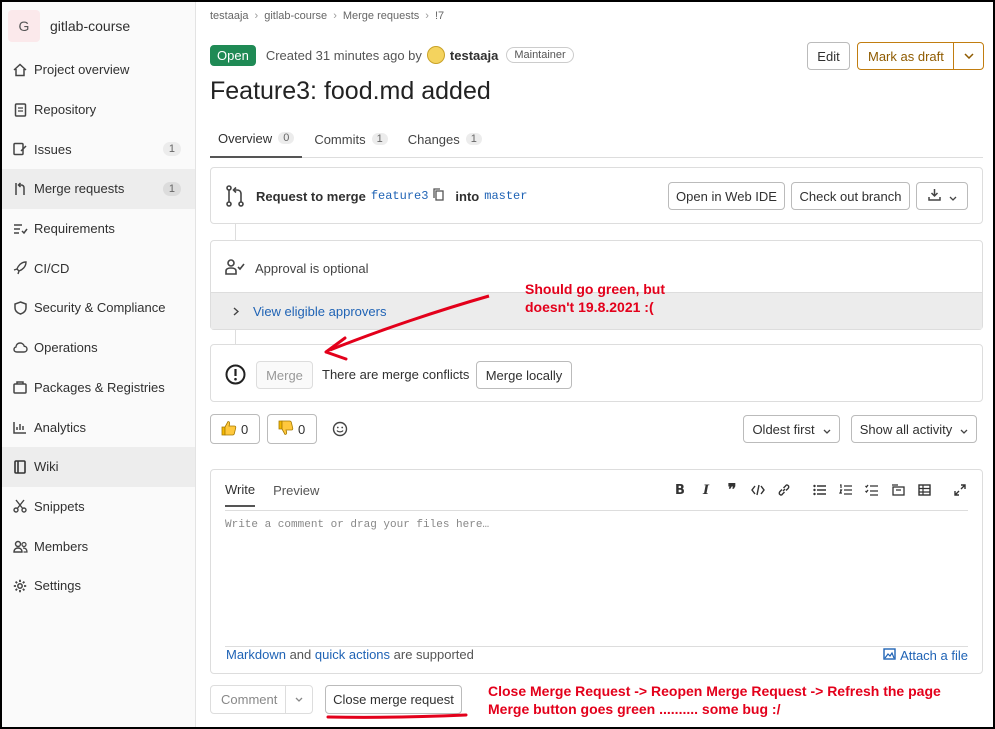 This screenshot has height=729, width=995. Describe the element at coordinates (235, 429) in the screenshot. I see `thumbs-up-button: 0` at that location.